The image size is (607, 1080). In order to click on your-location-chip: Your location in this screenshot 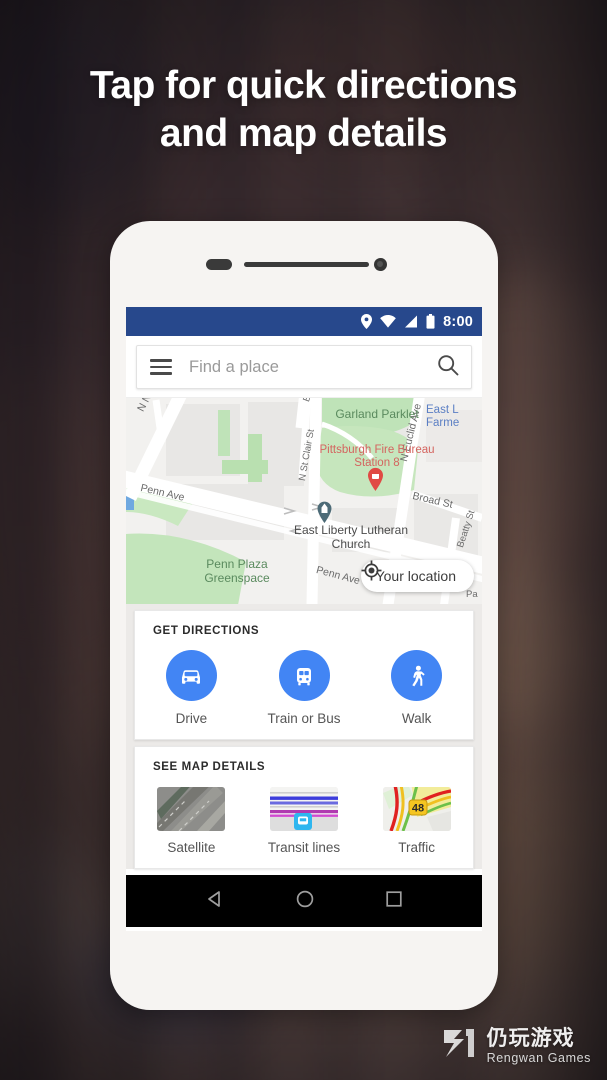, I will do `click(417, 576)`.